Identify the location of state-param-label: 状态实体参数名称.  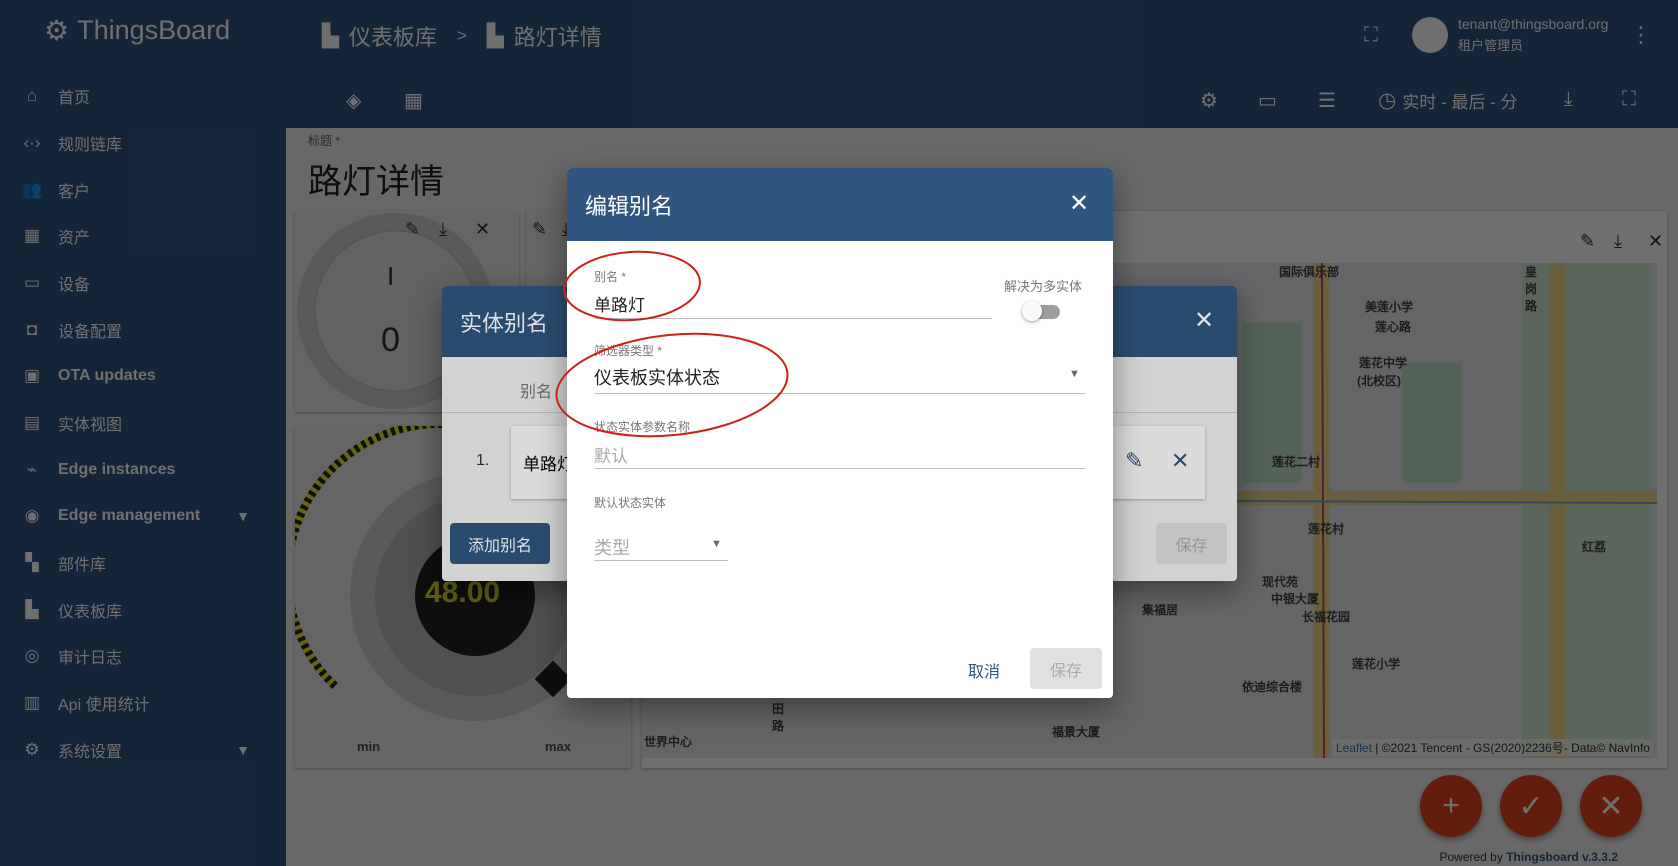
(642, 427).